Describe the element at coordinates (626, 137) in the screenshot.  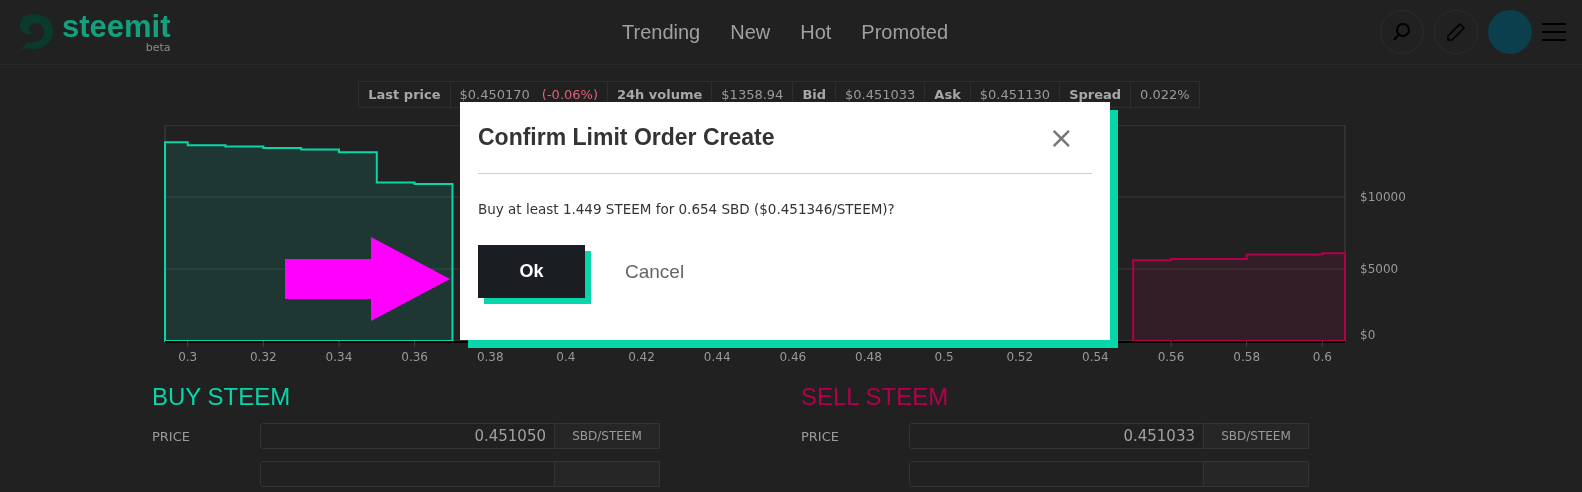
I see `dialog-title: Confirm Limit Order Create` at that location.